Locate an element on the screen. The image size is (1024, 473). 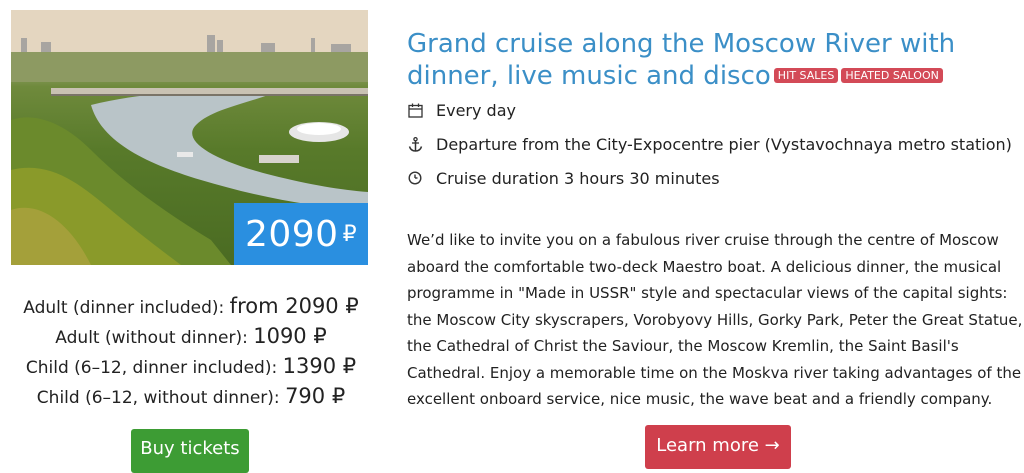
price-badge-currency: ₽ is located at coordinates (350, 234).